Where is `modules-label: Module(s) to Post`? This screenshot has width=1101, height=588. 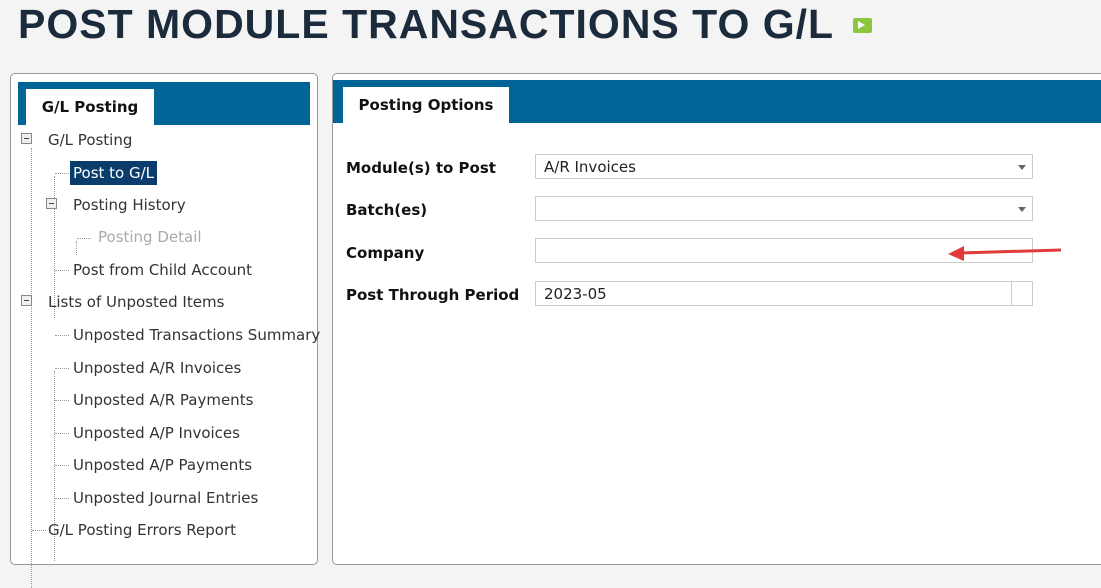
modules-label: Module(s) to Post is located at coordinates (421, 168).